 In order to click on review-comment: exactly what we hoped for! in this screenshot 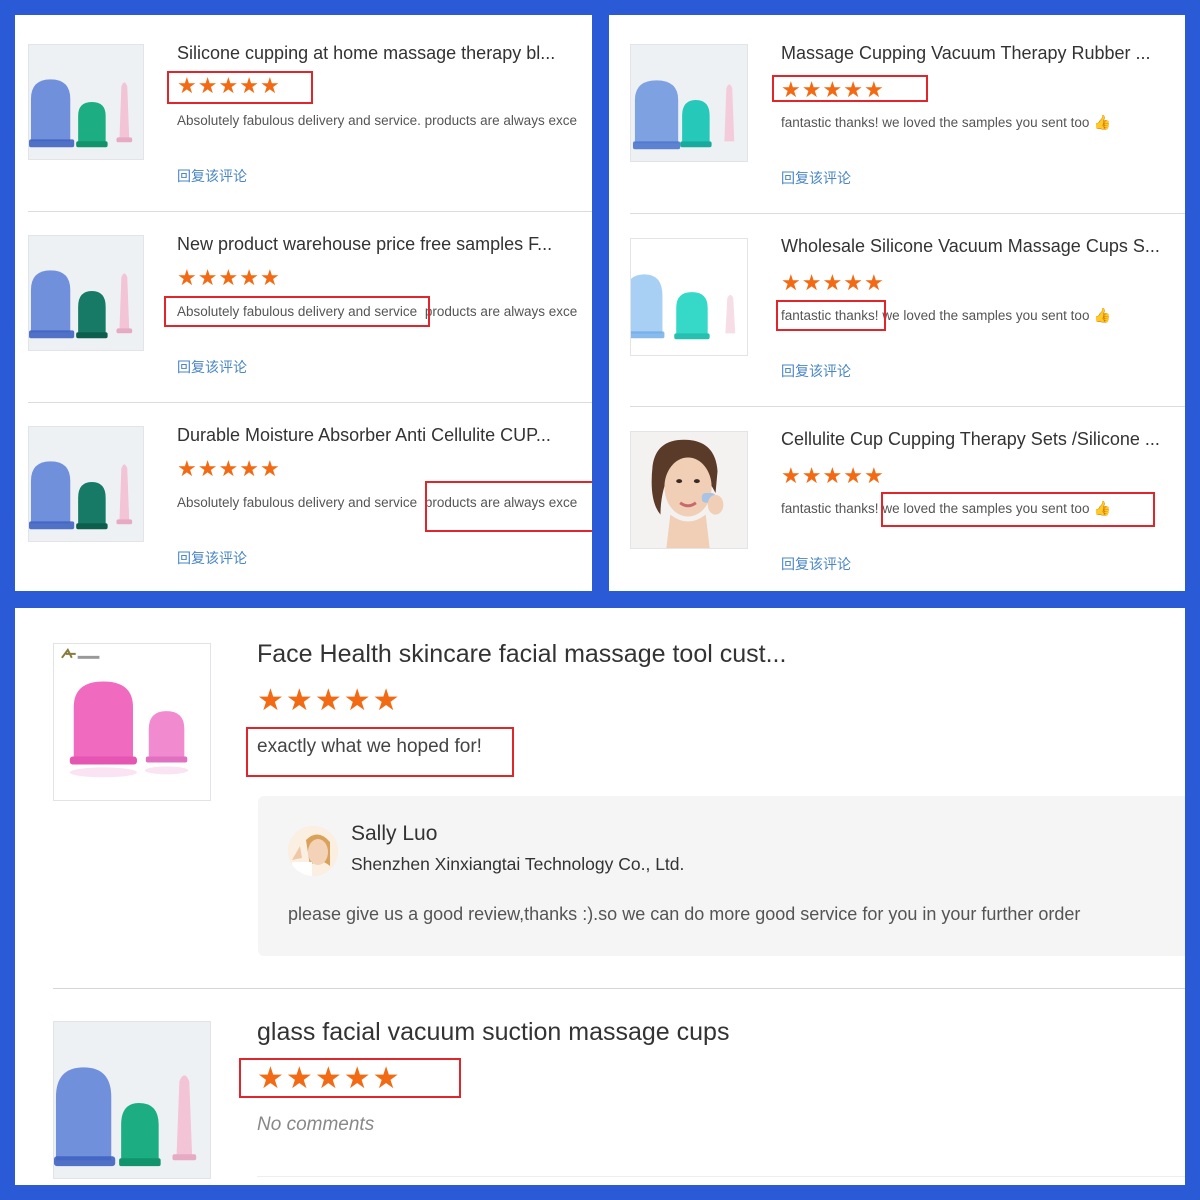, I will do `click(369, 746)`.